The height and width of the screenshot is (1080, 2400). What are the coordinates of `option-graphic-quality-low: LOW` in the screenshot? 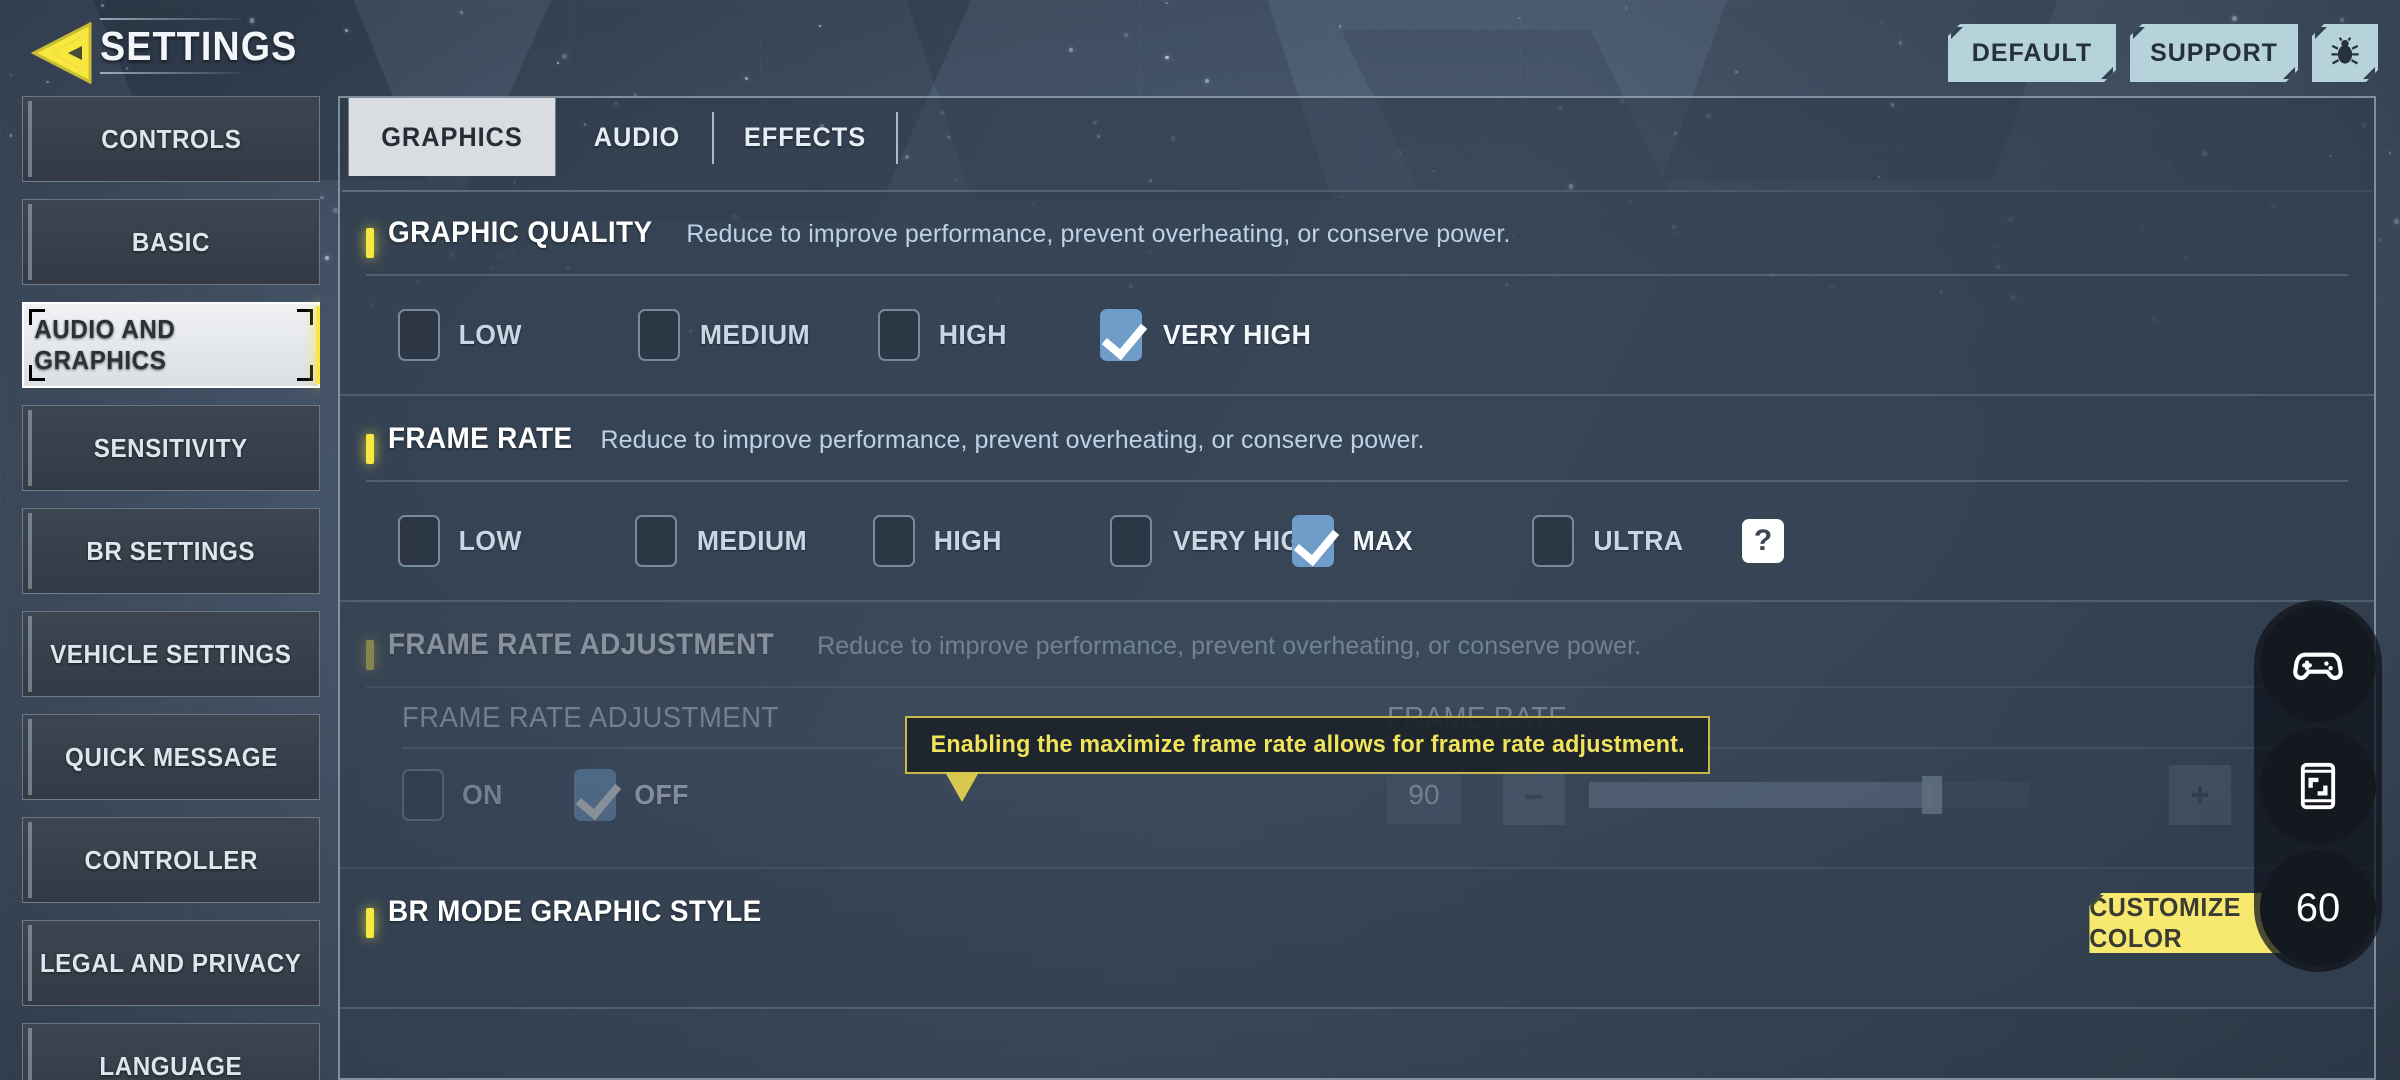 It's located at (518, 335).